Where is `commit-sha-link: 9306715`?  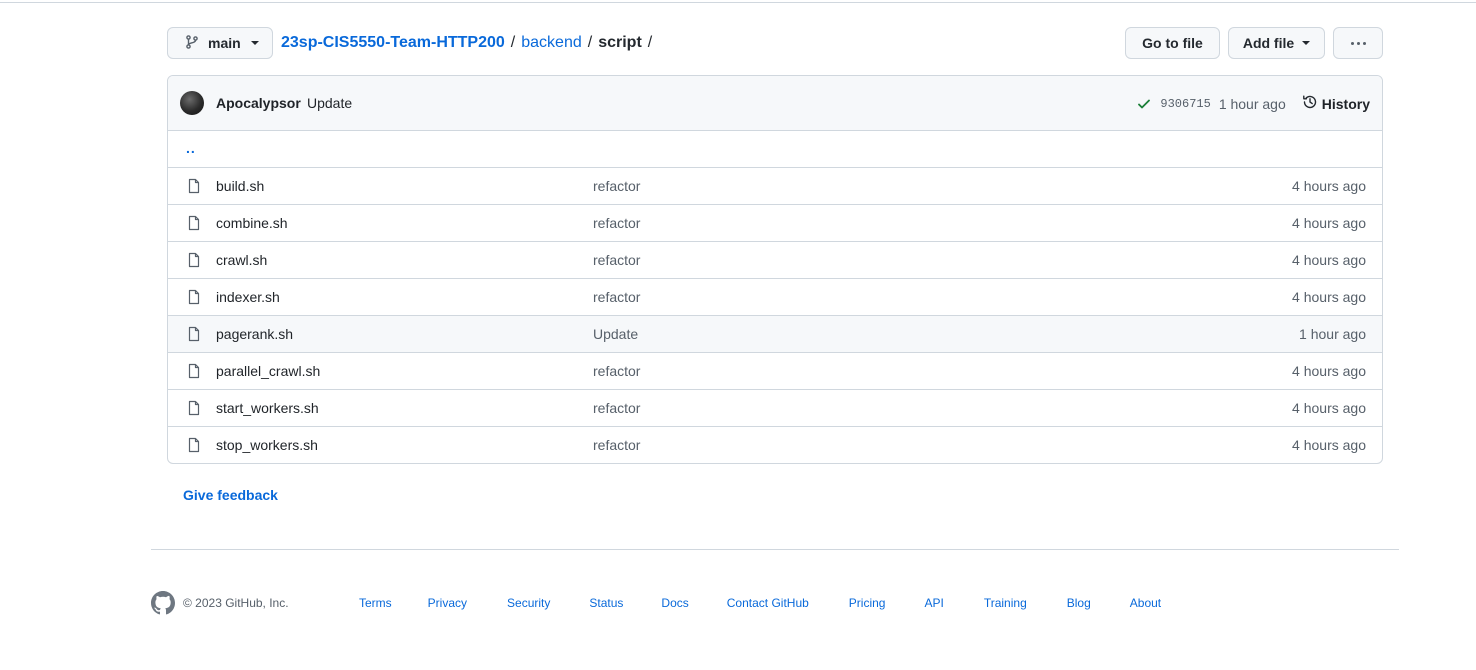
commit-sha-link: 9306715 is located at coordinates (1185, 104).